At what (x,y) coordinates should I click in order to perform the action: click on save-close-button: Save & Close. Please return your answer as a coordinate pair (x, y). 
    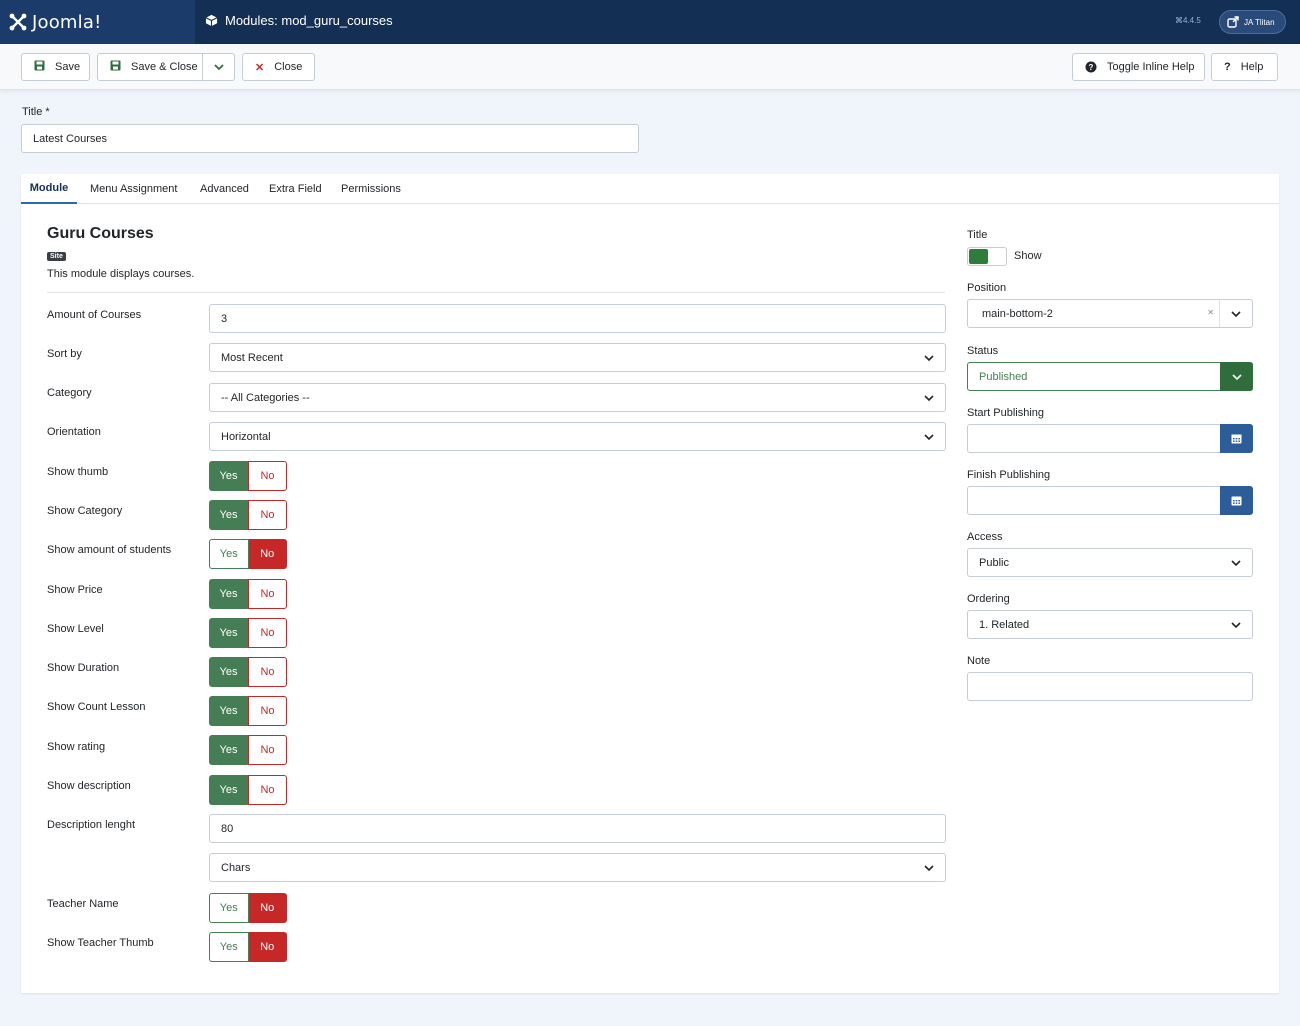
    Looking at the image, I should click on (150, 67).